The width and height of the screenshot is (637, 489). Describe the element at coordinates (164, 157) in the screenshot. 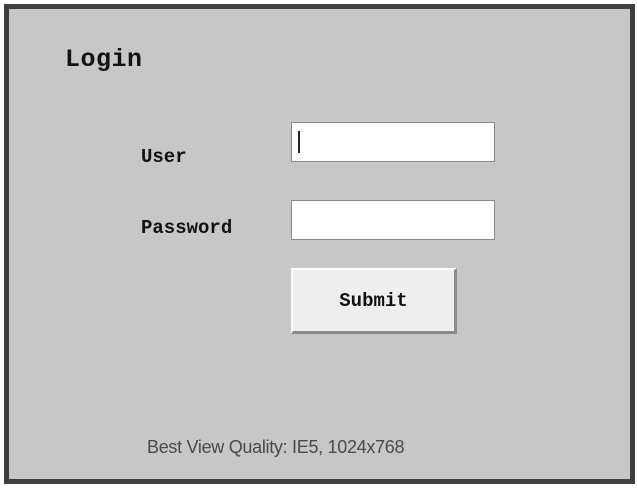

I see `user-label: User` at that location.